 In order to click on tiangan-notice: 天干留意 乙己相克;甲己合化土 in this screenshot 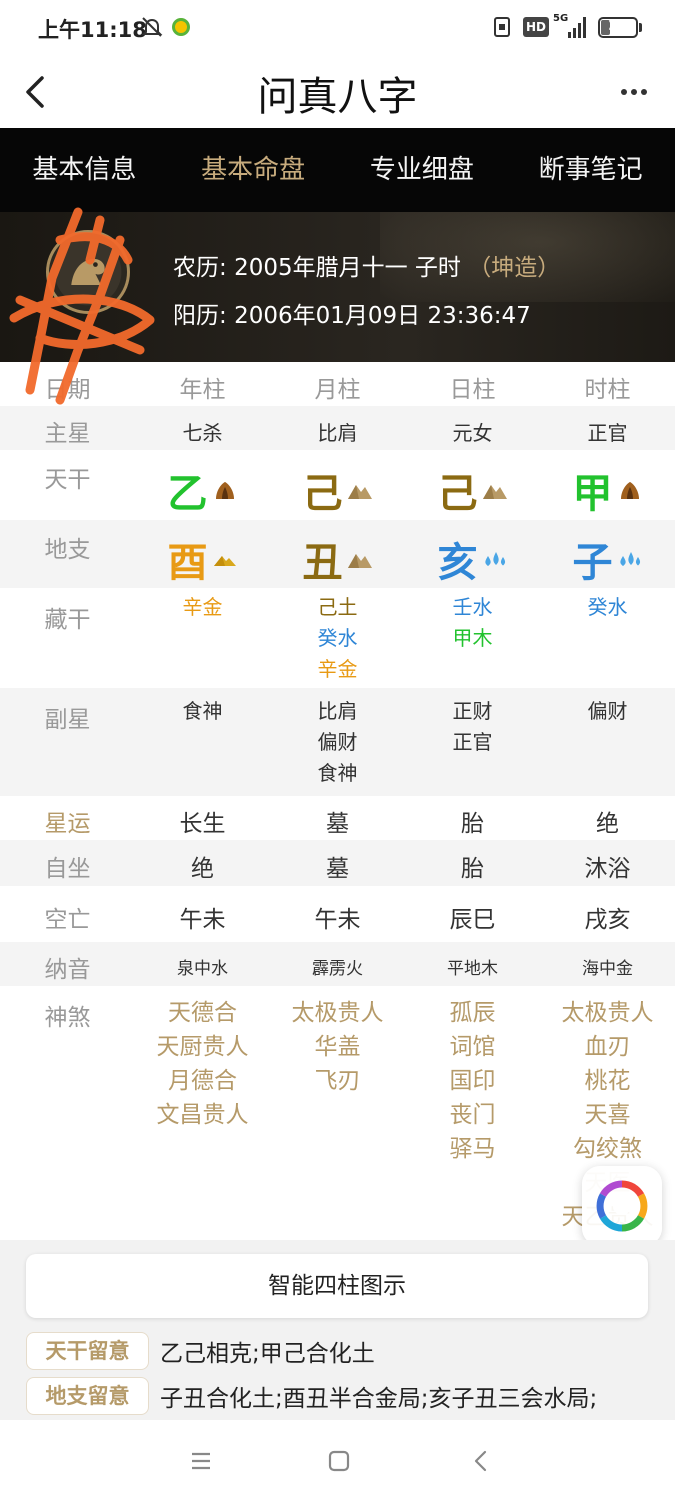, I will do `click(346, 1354)`.